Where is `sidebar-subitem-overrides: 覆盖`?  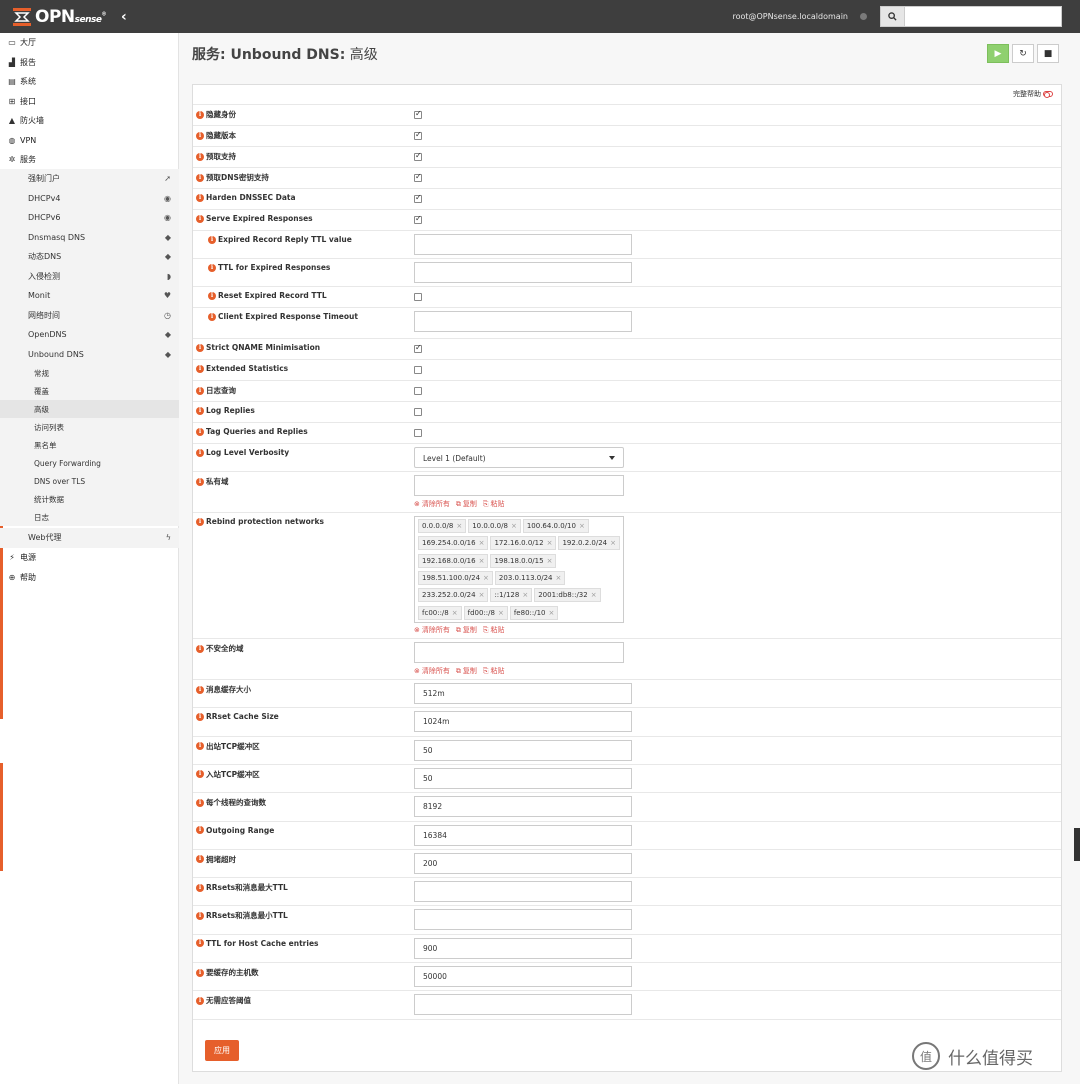
sidebar-subitem-overrides: 覆盖 is located at coordinates (89, 391).